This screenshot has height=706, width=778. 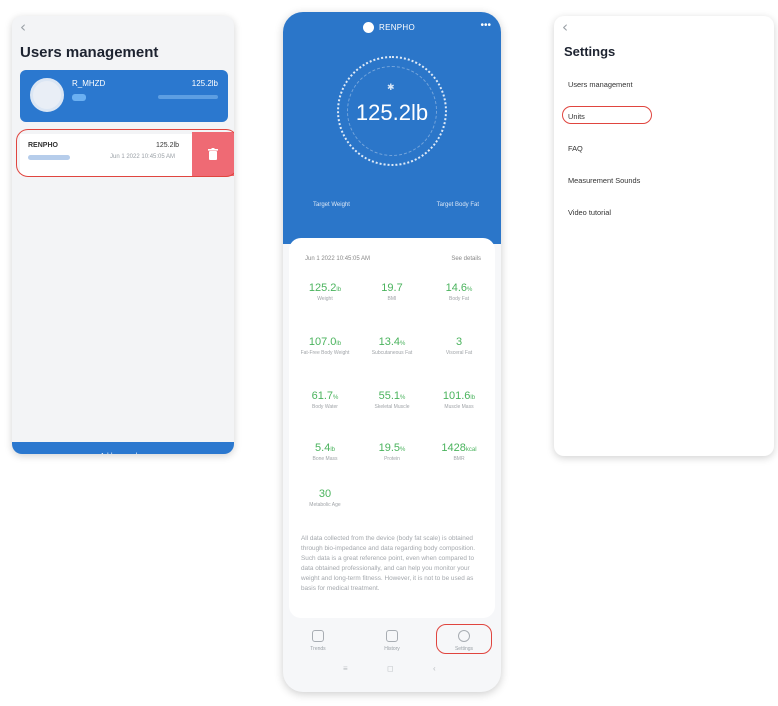 I want to click on home-nav-icon: ◻, so click(x=390, y=668).